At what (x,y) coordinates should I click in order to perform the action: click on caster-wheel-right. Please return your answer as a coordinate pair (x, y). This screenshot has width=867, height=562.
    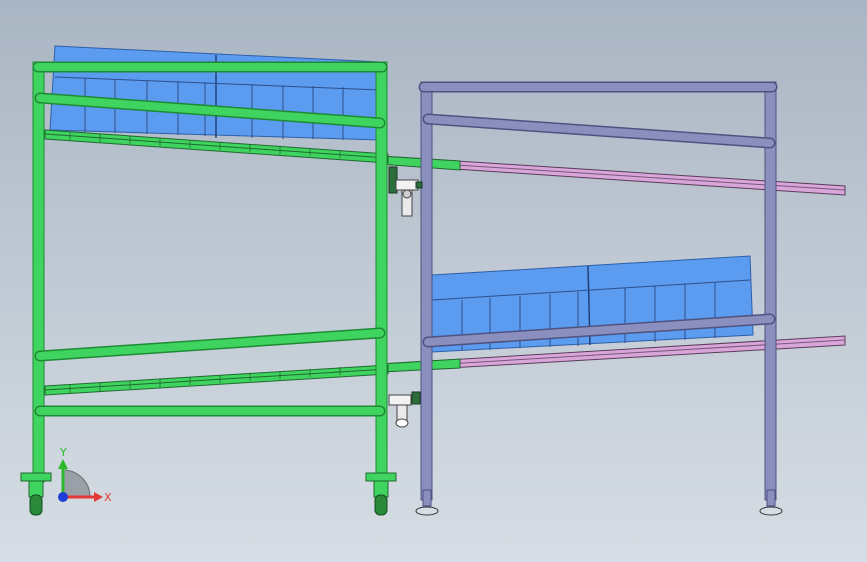
    Looking at the image, I should click on (381, 494).